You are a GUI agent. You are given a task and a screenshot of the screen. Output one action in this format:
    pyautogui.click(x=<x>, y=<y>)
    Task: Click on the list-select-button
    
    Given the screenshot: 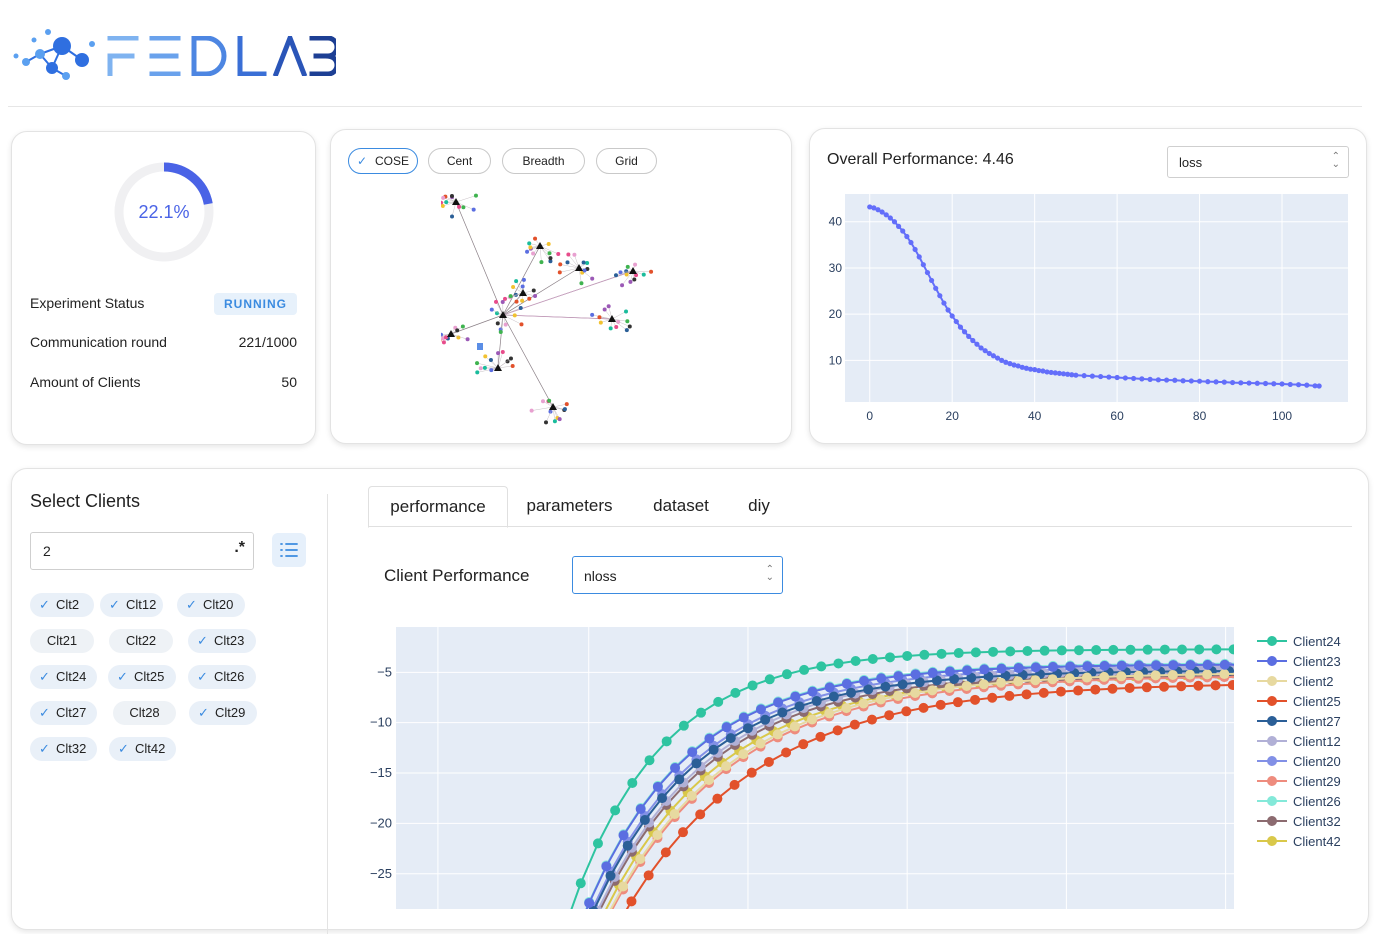 What is the action you would take?
    pyautogui.click(x=289, y=550)
    